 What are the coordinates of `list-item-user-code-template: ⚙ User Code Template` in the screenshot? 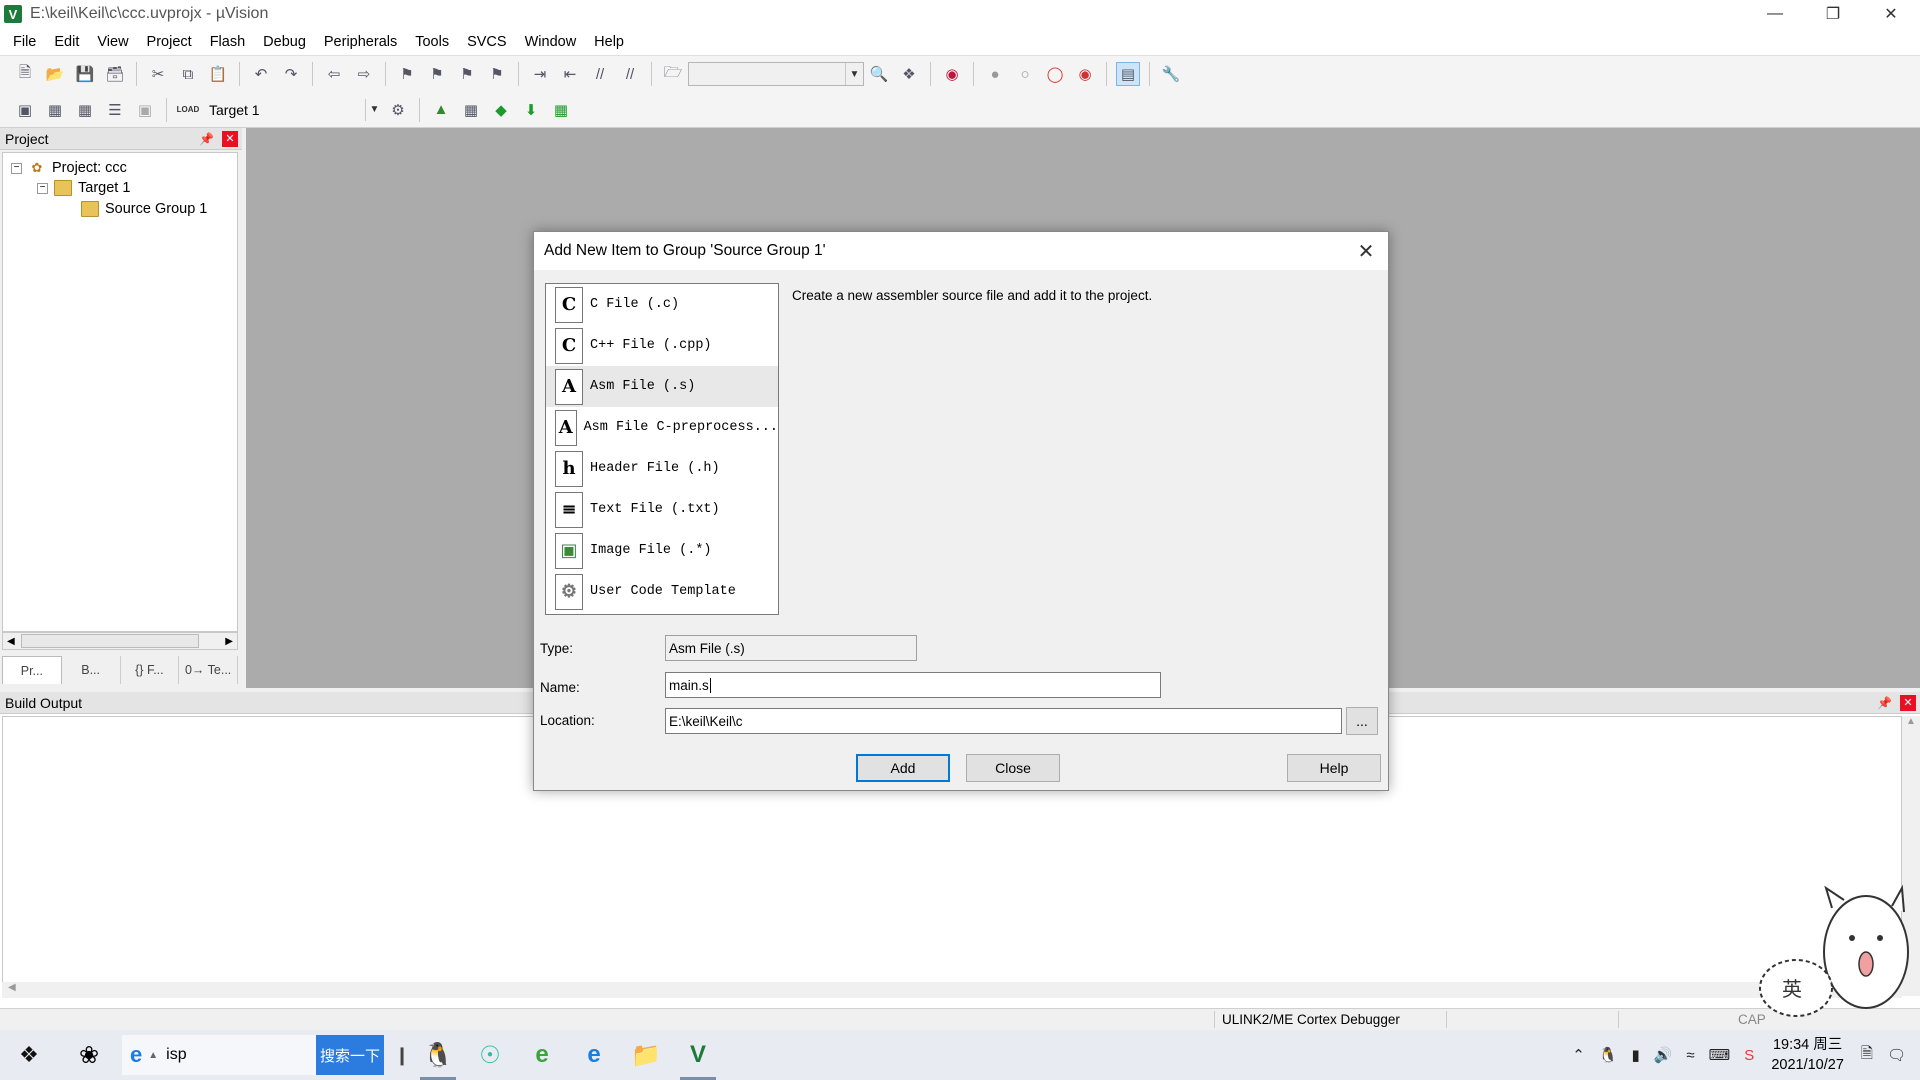 It's located at (662, 591).